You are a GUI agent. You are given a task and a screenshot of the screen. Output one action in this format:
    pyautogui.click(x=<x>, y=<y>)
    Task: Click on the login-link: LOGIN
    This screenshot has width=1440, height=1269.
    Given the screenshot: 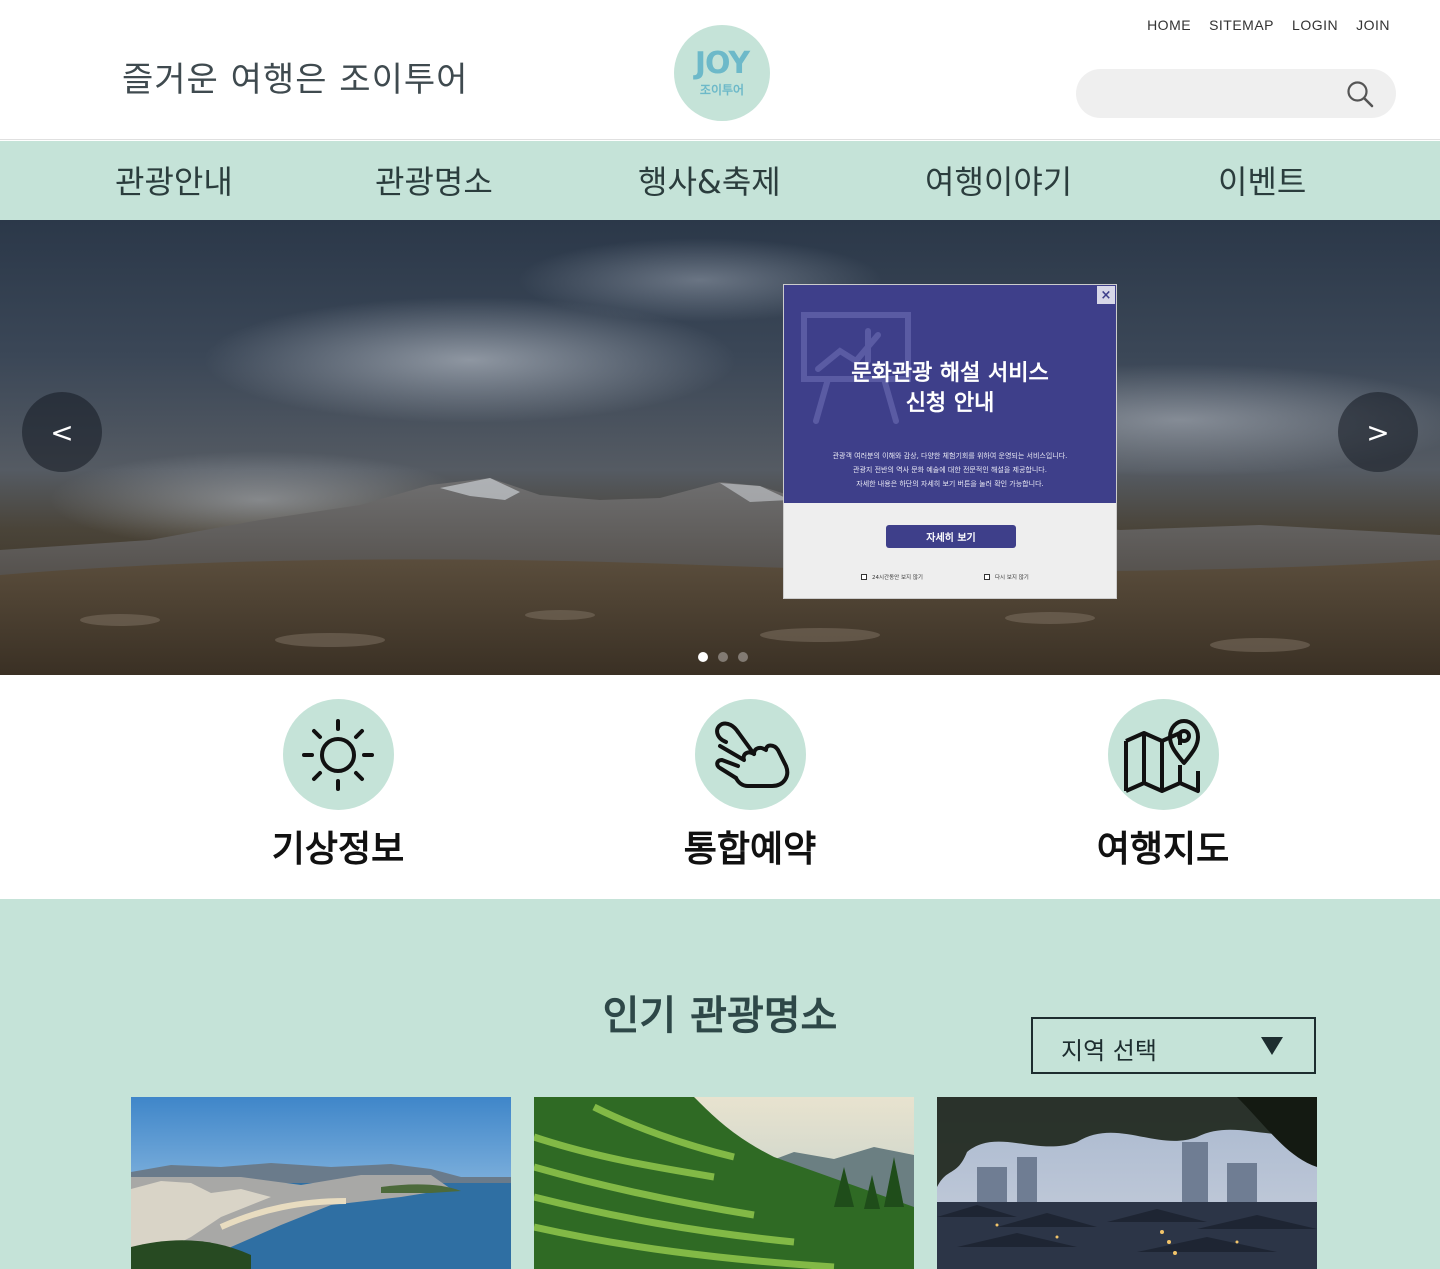 What is the action you would take?
    pyautogui.click(x=1315, y=25)
    